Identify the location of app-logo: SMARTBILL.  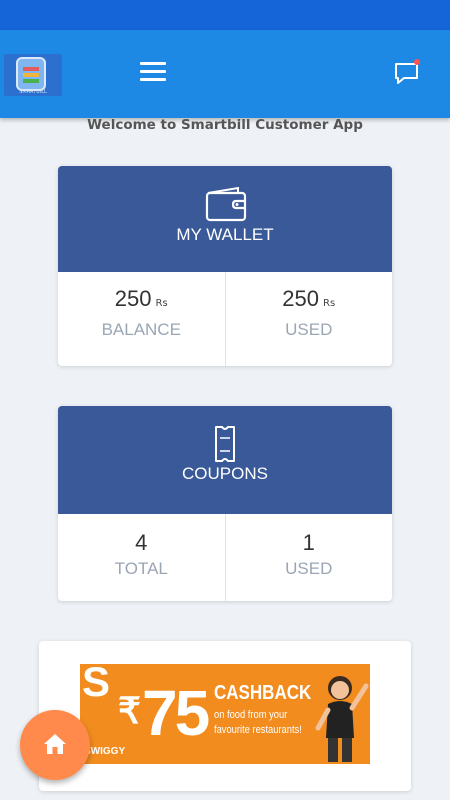
(33, 75).